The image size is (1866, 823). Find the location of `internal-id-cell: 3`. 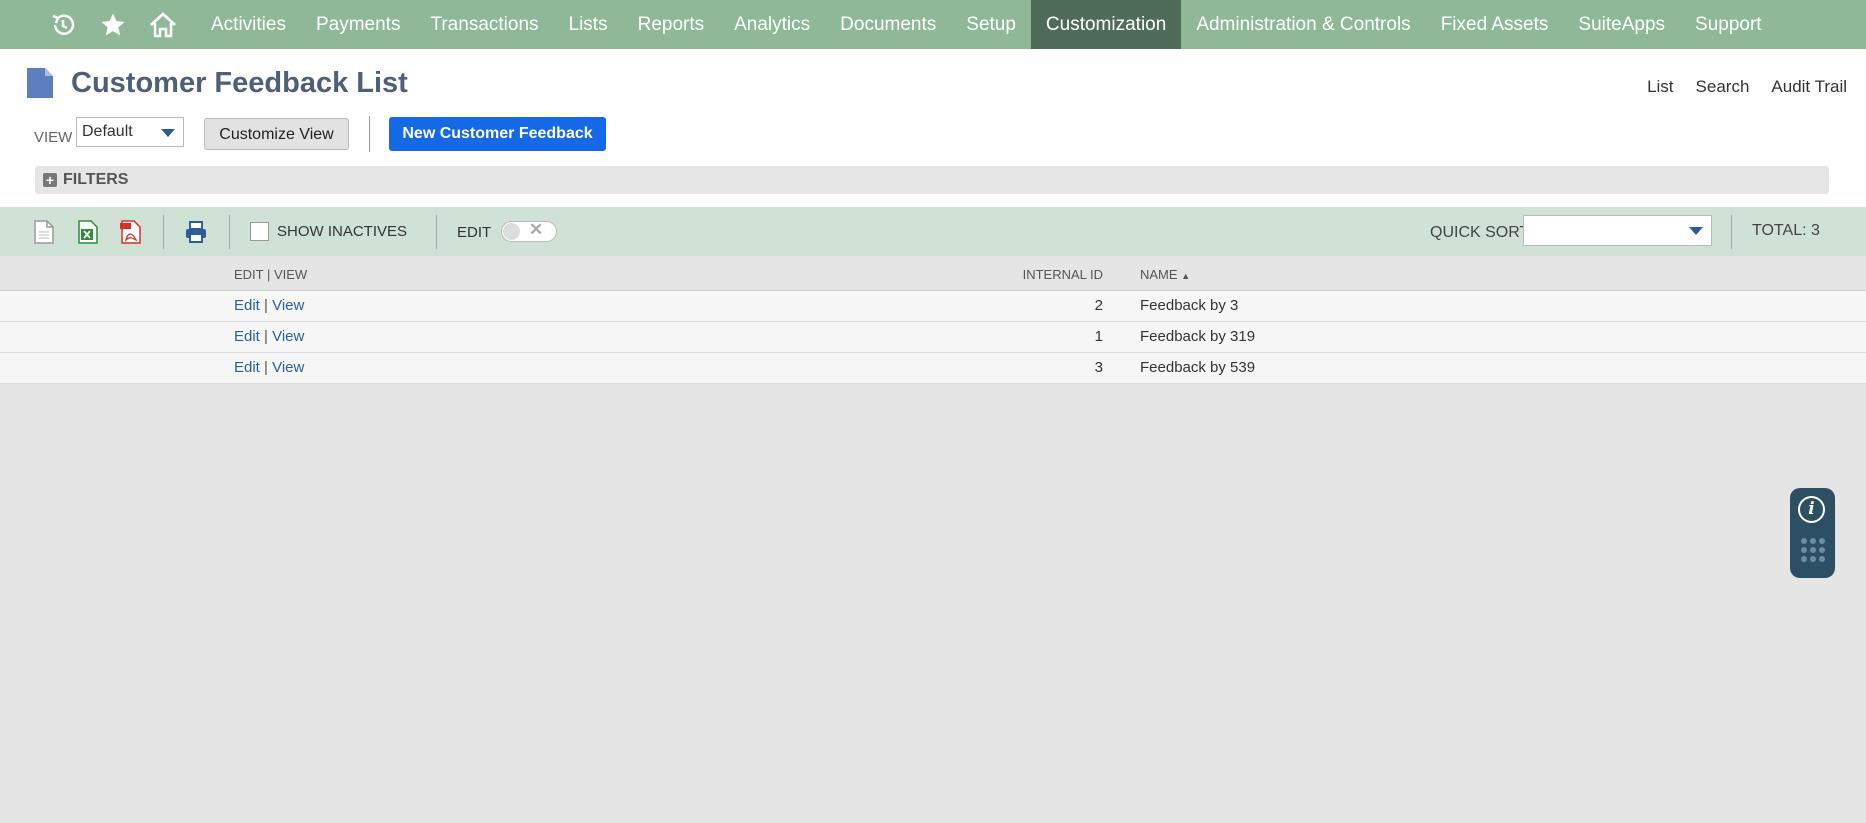

internal-id-cell: 3 is located at coordinates (1098, 367).